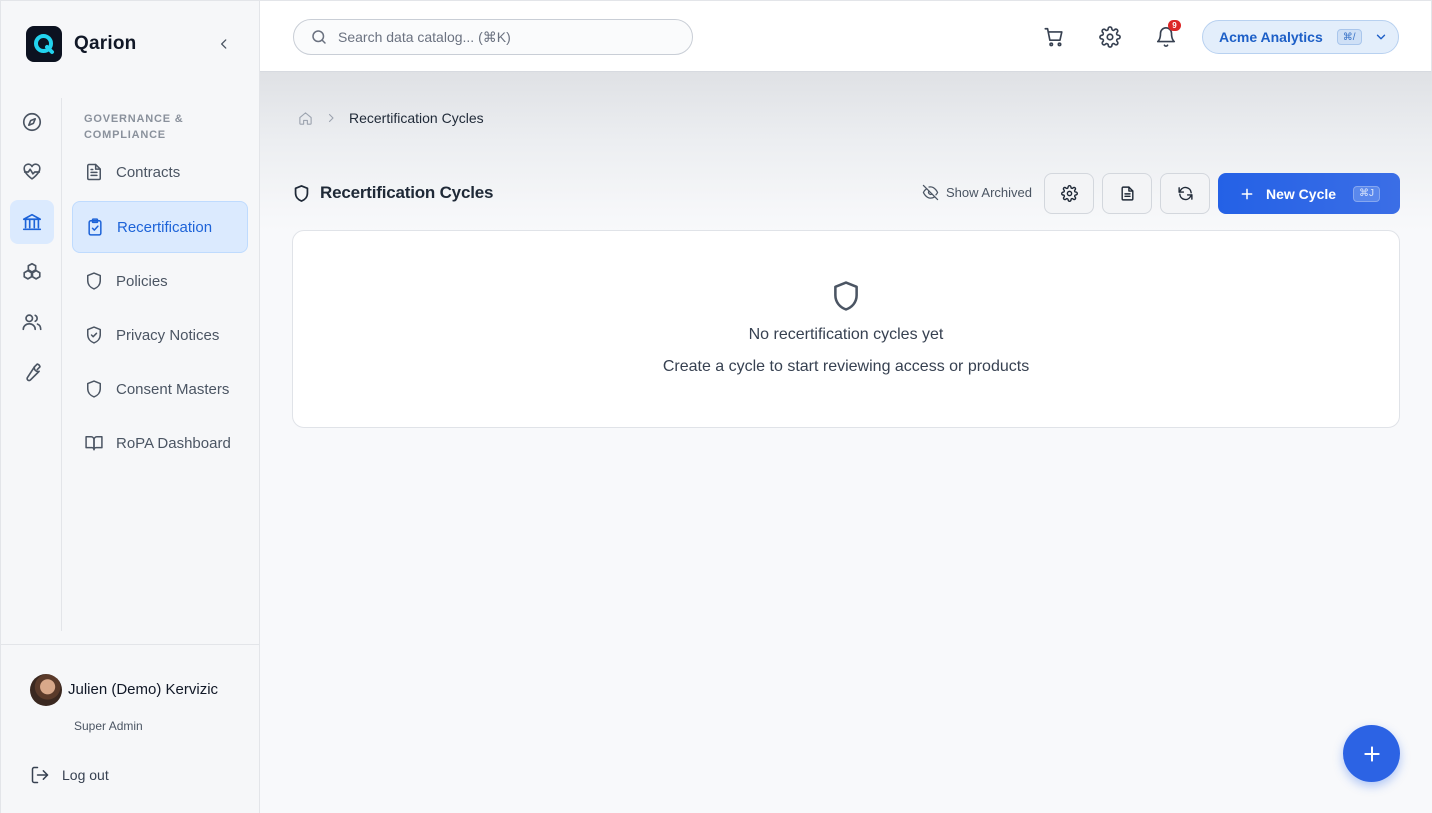  I want to click on nav-item-label: Recertification, so click(165, 227).